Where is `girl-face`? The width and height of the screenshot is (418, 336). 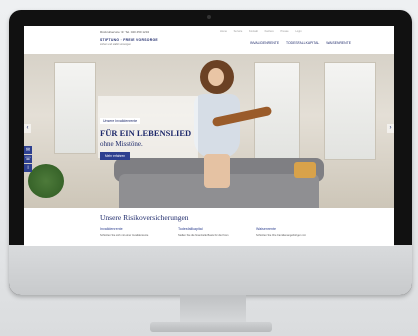
girl-face is located at coordinates (216, 77).